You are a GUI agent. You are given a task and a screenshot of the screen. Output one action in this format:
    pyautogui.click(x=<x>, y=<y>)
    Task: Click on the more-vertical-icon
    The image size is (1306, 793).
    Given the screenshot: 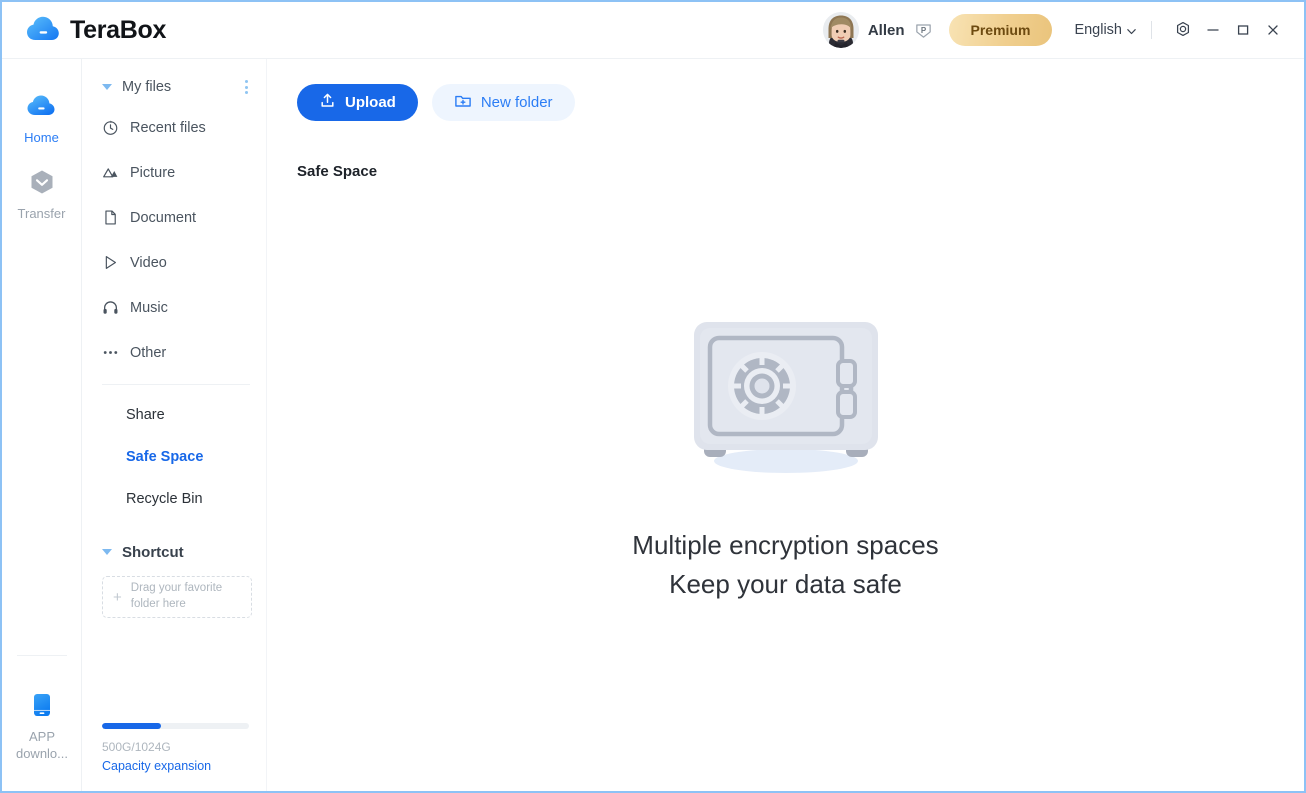 What is the action you would take?
    pyautogui.click(x=246, y=87)
    